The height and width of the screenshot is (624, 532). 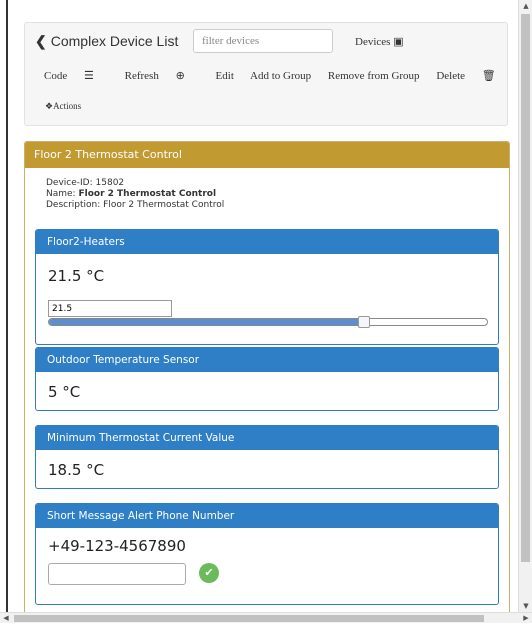 What do you see at coordinates (141, 76) in the screenshot?
I see `refresh-label: Refresh` at bounding box center [141, 76].